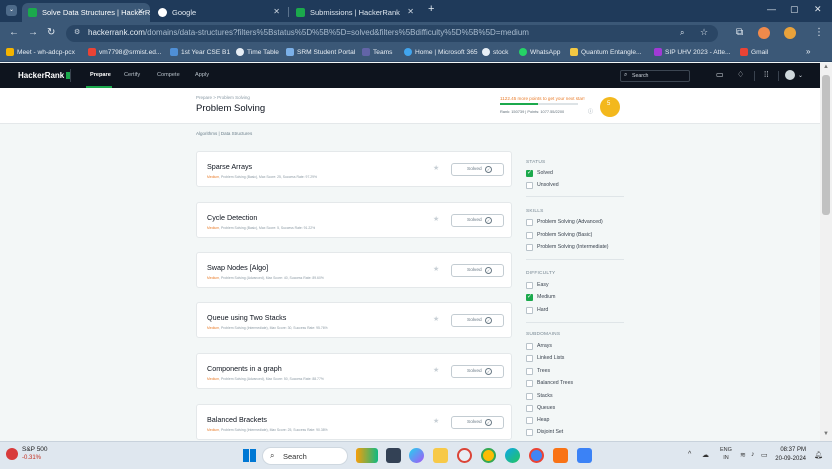  I want to click on avatar, so click(790, 75).